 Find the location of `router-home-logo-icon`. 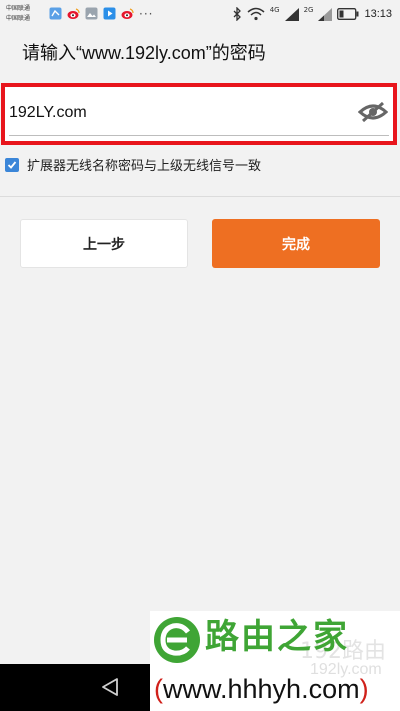

router-home-logo-icon is located at coordinates (177, 640).